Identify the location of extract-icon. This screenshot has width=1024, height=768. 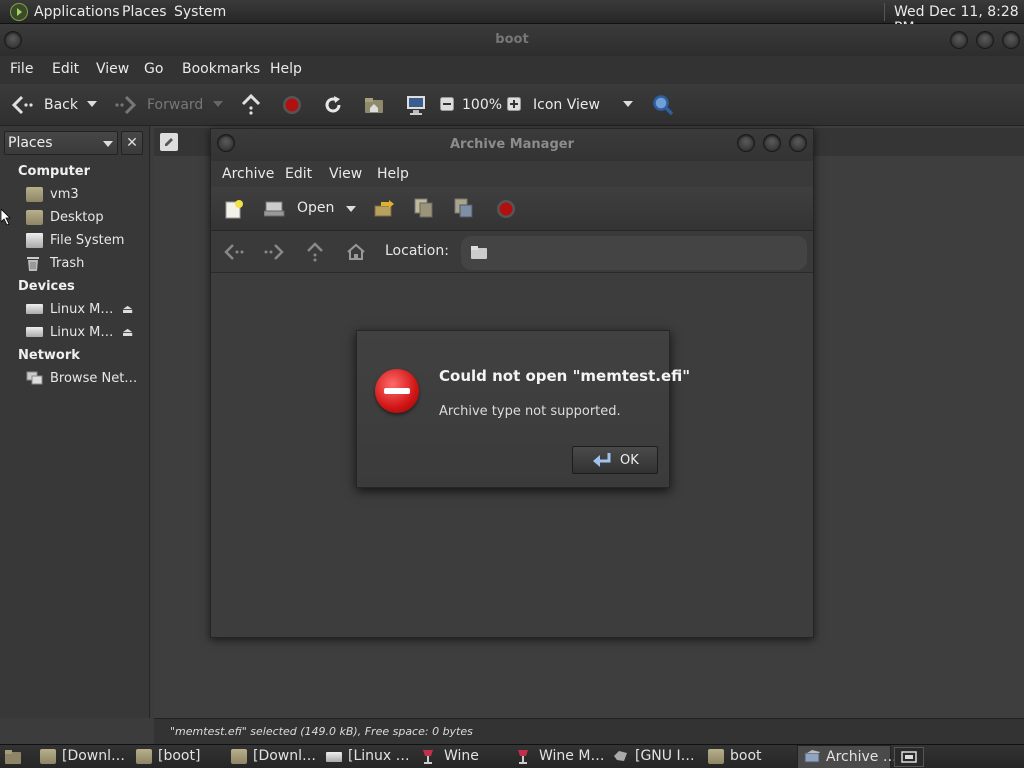
(384, 209).